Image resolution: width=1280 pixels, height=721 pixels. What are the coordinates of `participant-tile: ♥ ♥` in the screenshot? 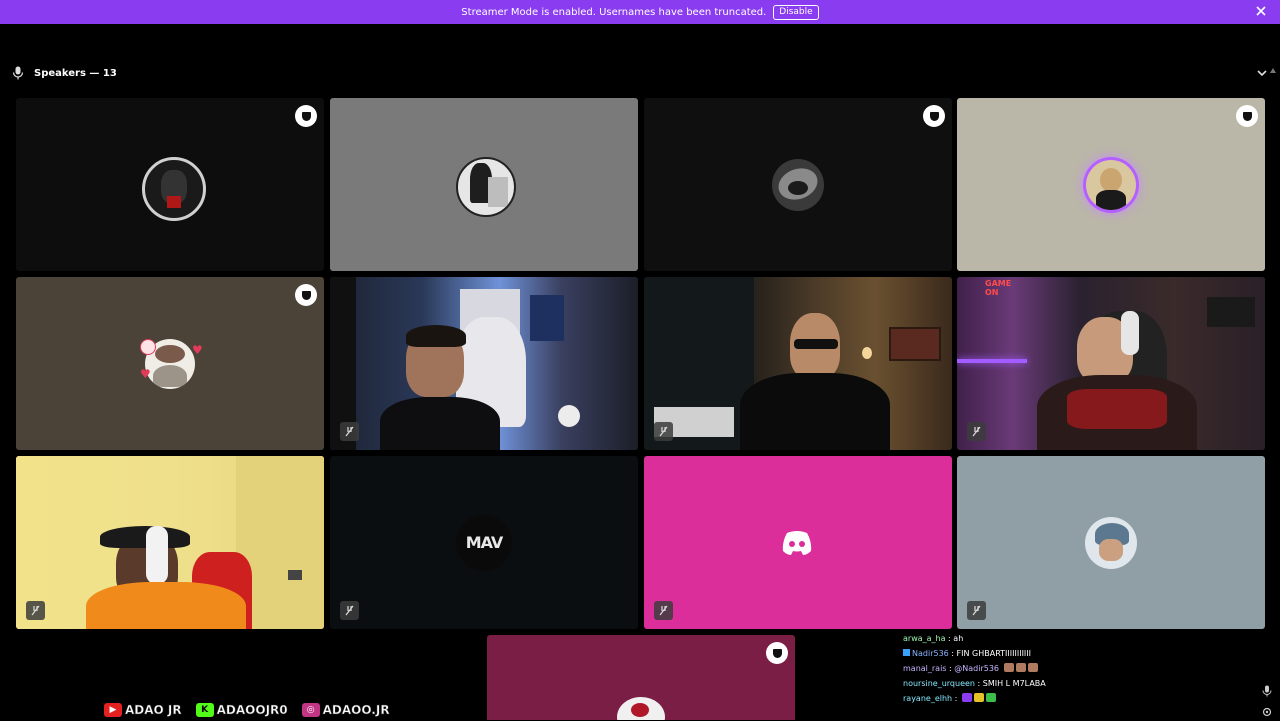 It's located at (170, 363).